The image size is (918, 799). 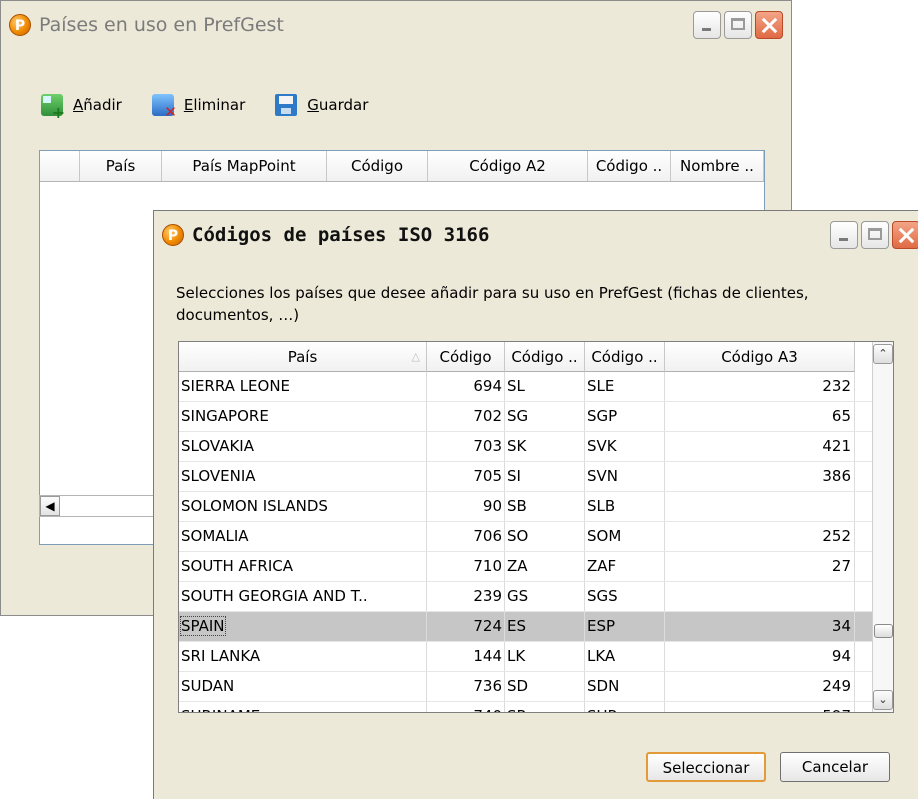 I want to click on grid-header-code: Código, so click(x=377, y=166).